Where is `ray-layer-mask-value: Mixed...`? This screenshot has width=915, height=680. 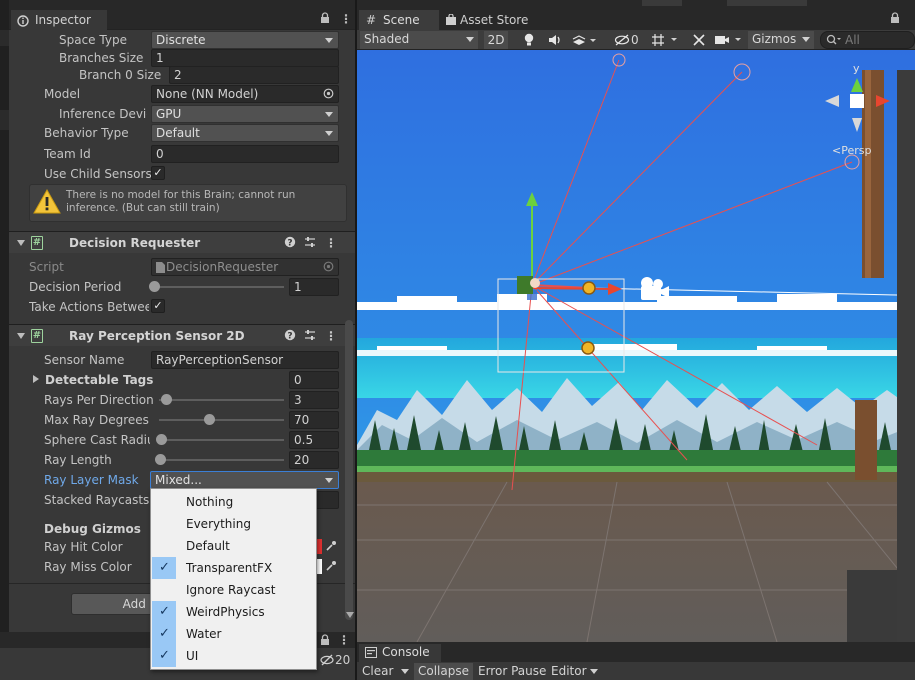
ray-layer-mask-value: Mixed... is located at coordinates (178, 480).